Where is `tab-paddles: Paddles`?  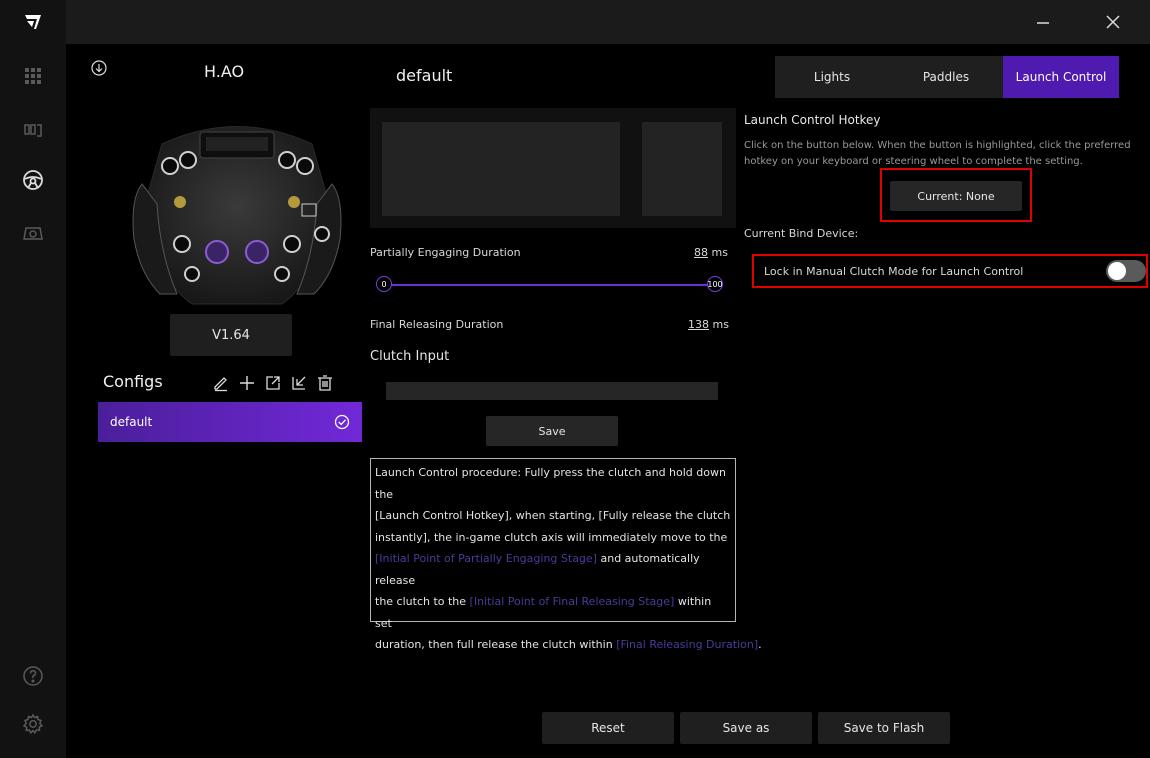
tab-paddles: Paddles is located at coordinates (946, 77).